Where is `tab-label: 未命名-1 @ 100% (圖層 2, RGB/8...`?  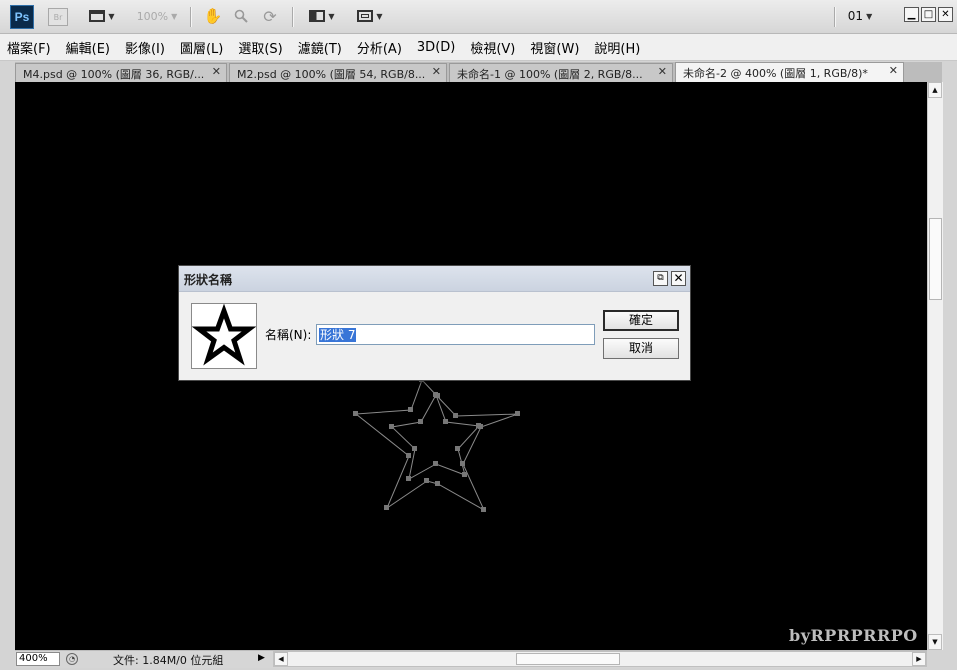 tab-label: 未命名-1 @ 100% (圖層 2, RGB/8... is located at coordinates (550, 74).